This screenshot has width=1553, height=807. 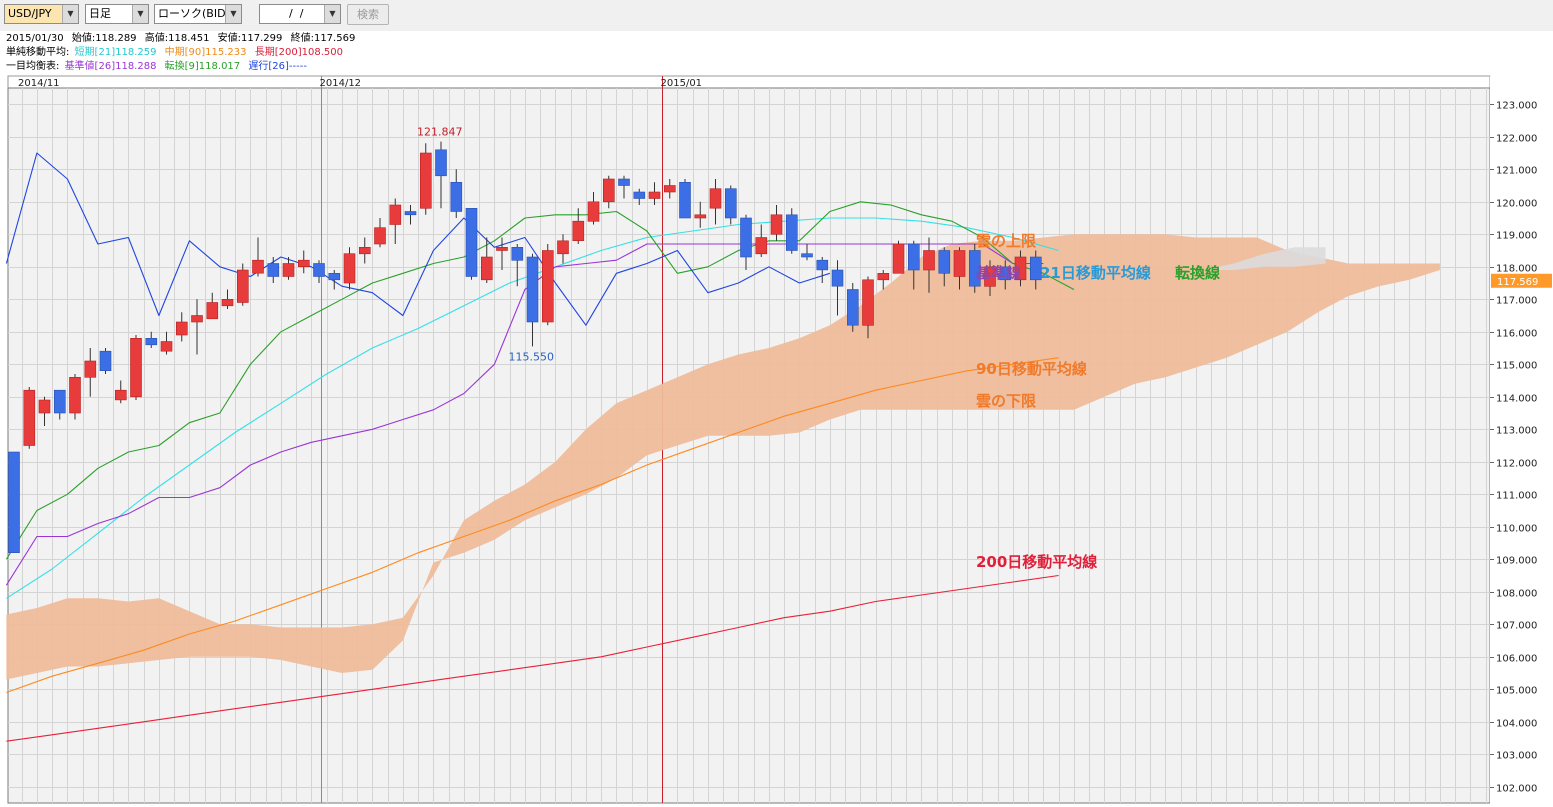 I want to click on annotation-conv-line: 転換線, so click(x=1197, y=273).